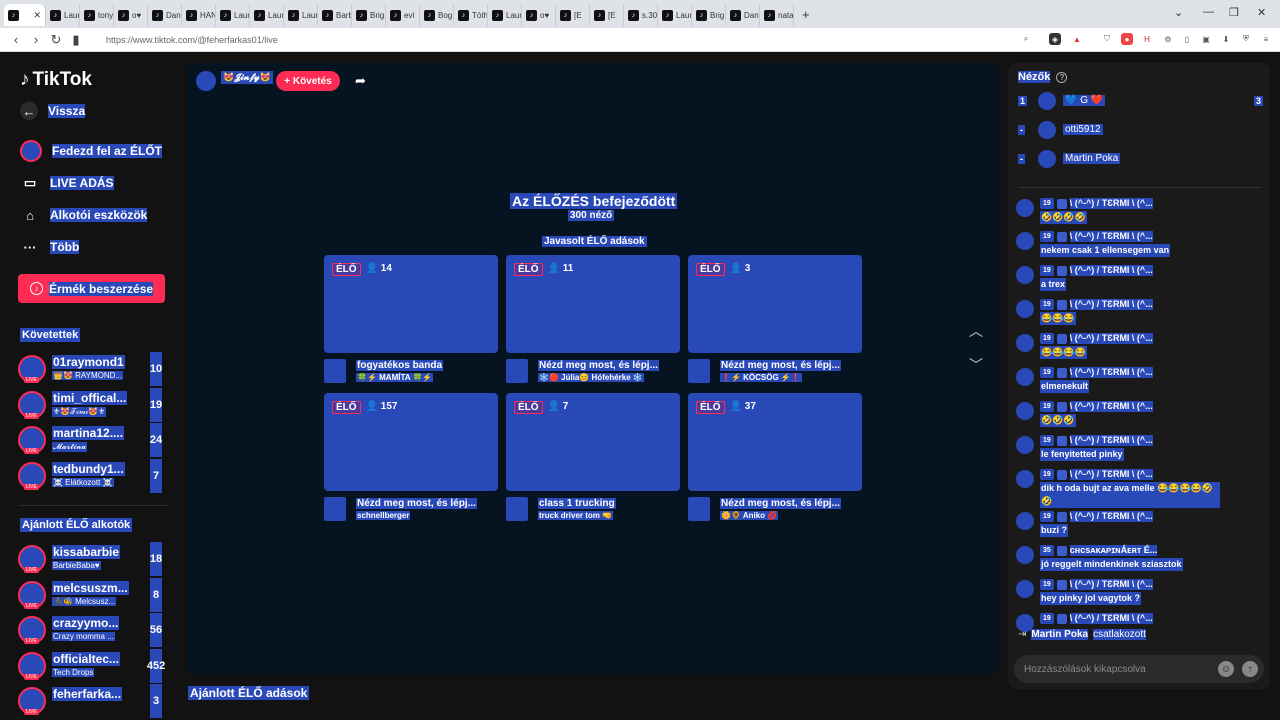  I want to click on browser-tab: ♪ ✕, so click(25, 15).